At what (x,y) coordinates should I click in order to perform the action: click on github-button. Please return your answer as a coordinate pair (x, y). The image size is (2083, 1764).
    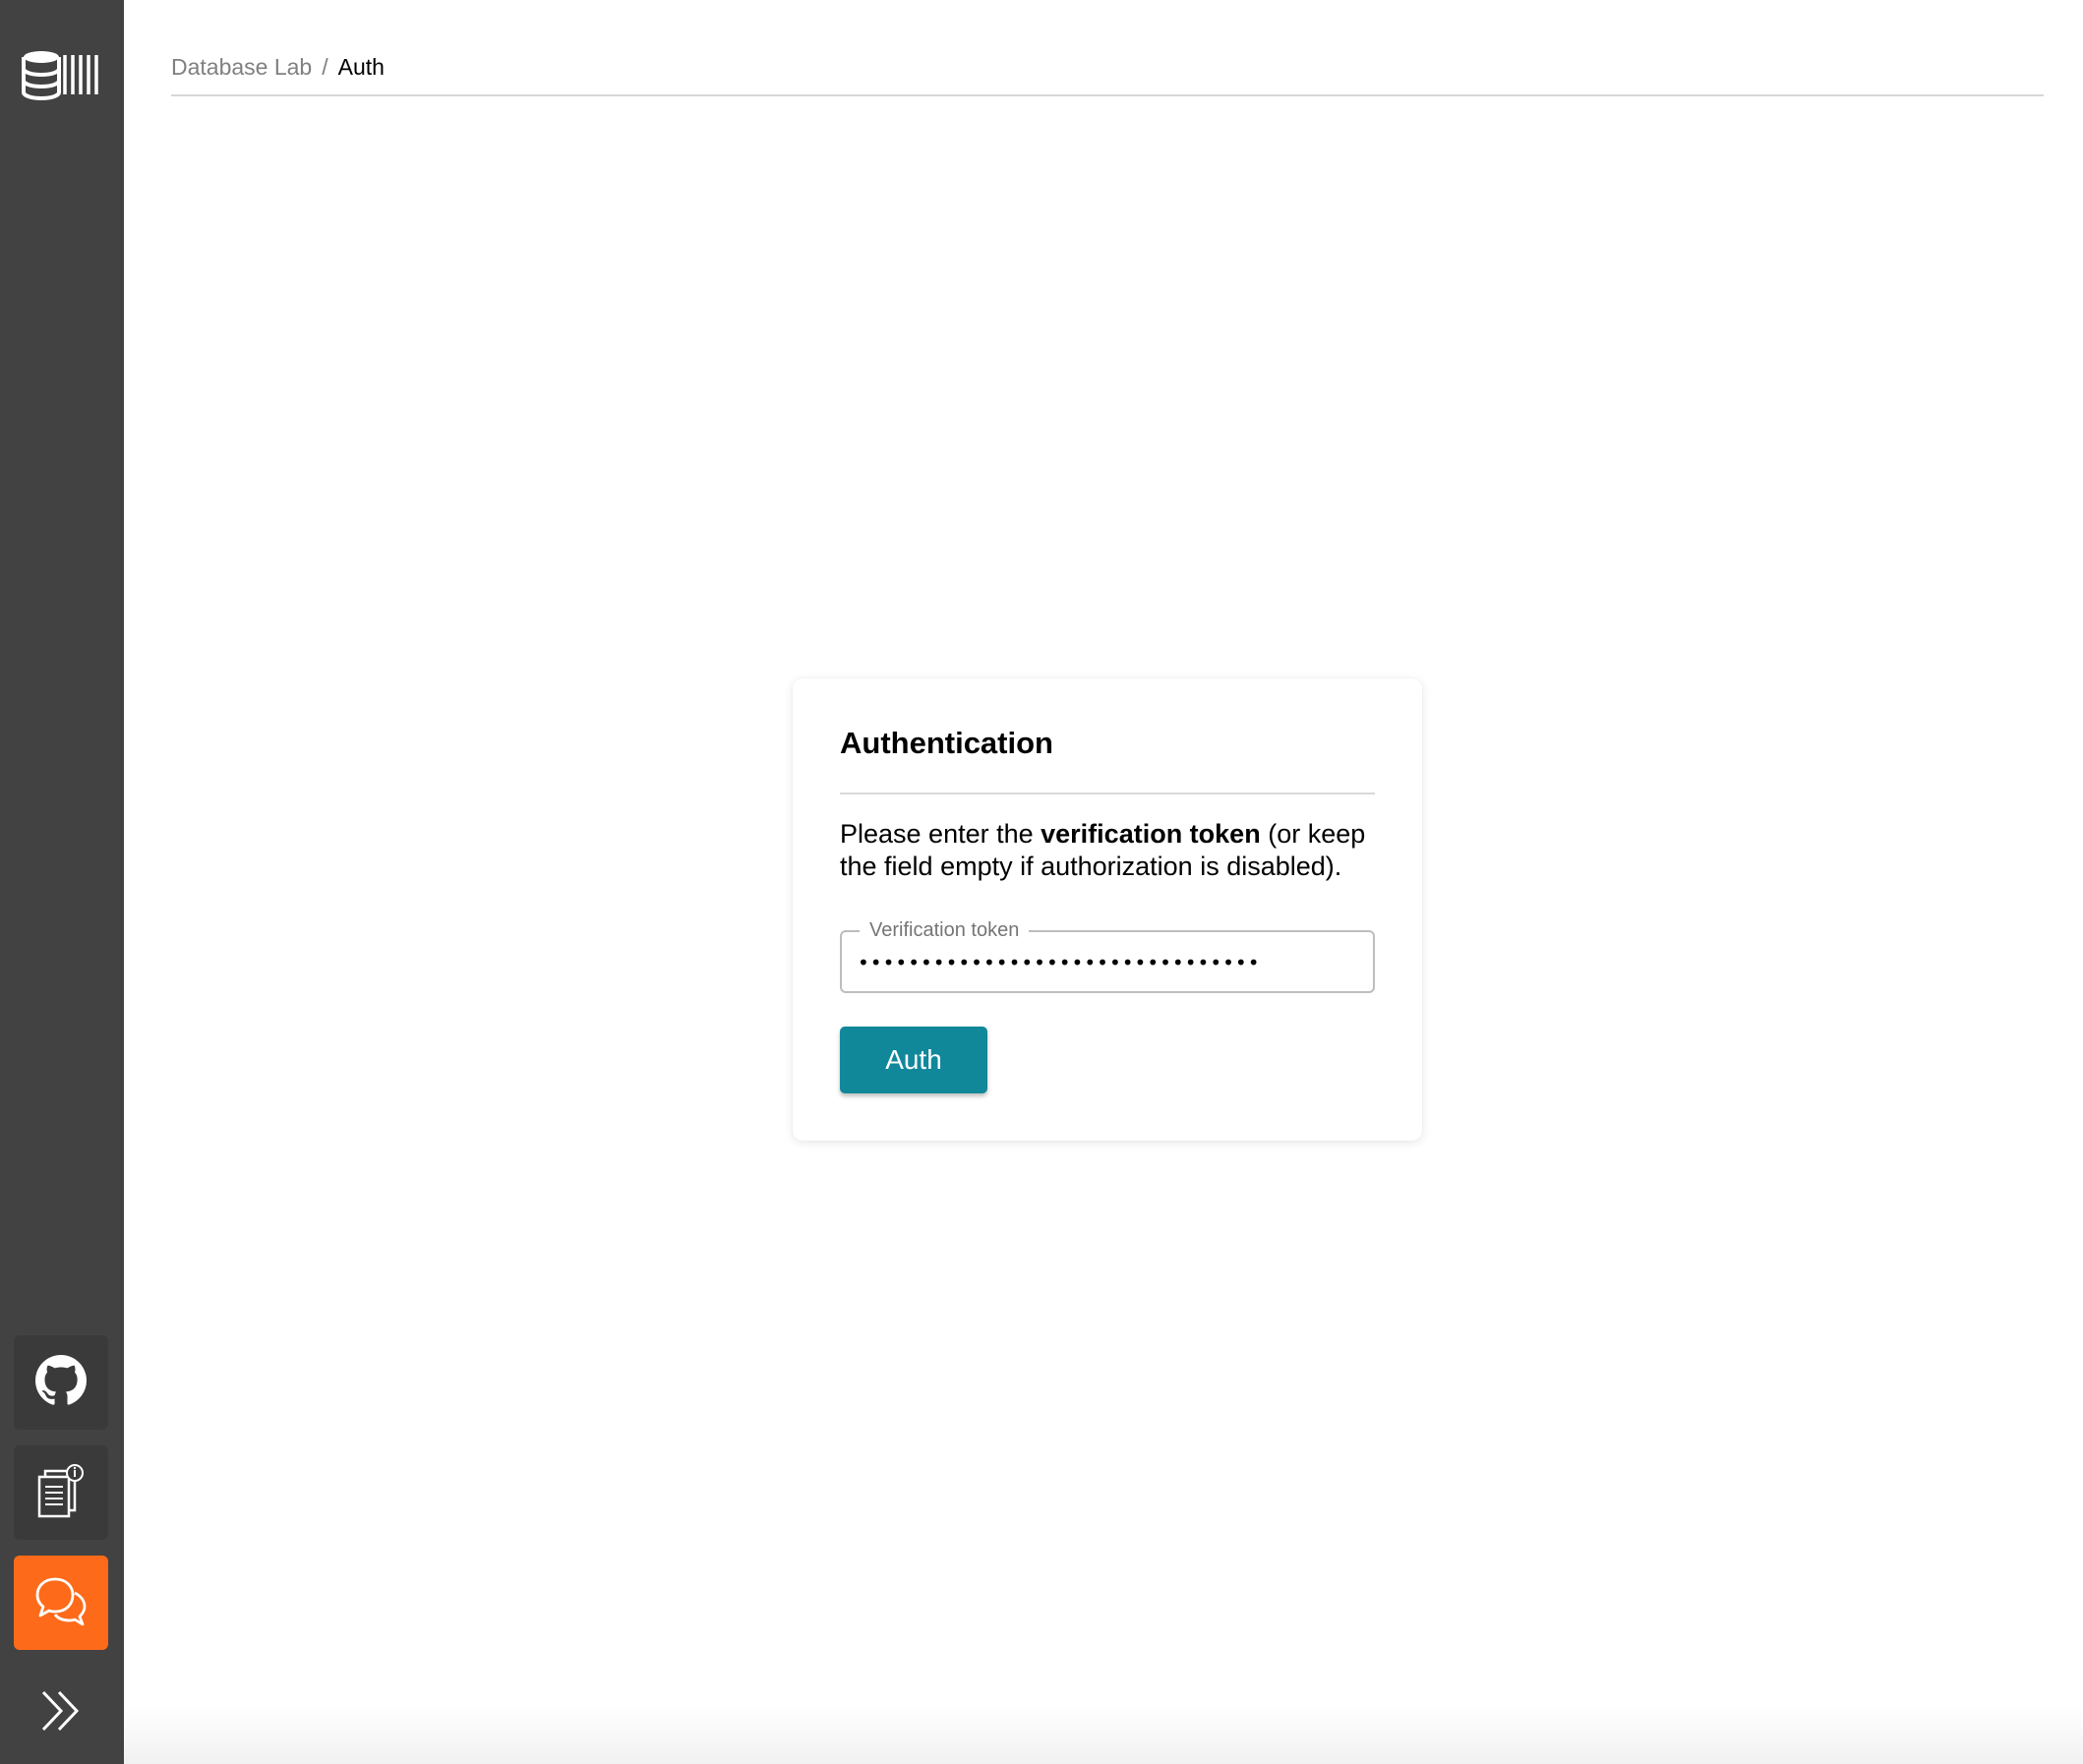
    Looking at the image, I should click on (61, 1382).